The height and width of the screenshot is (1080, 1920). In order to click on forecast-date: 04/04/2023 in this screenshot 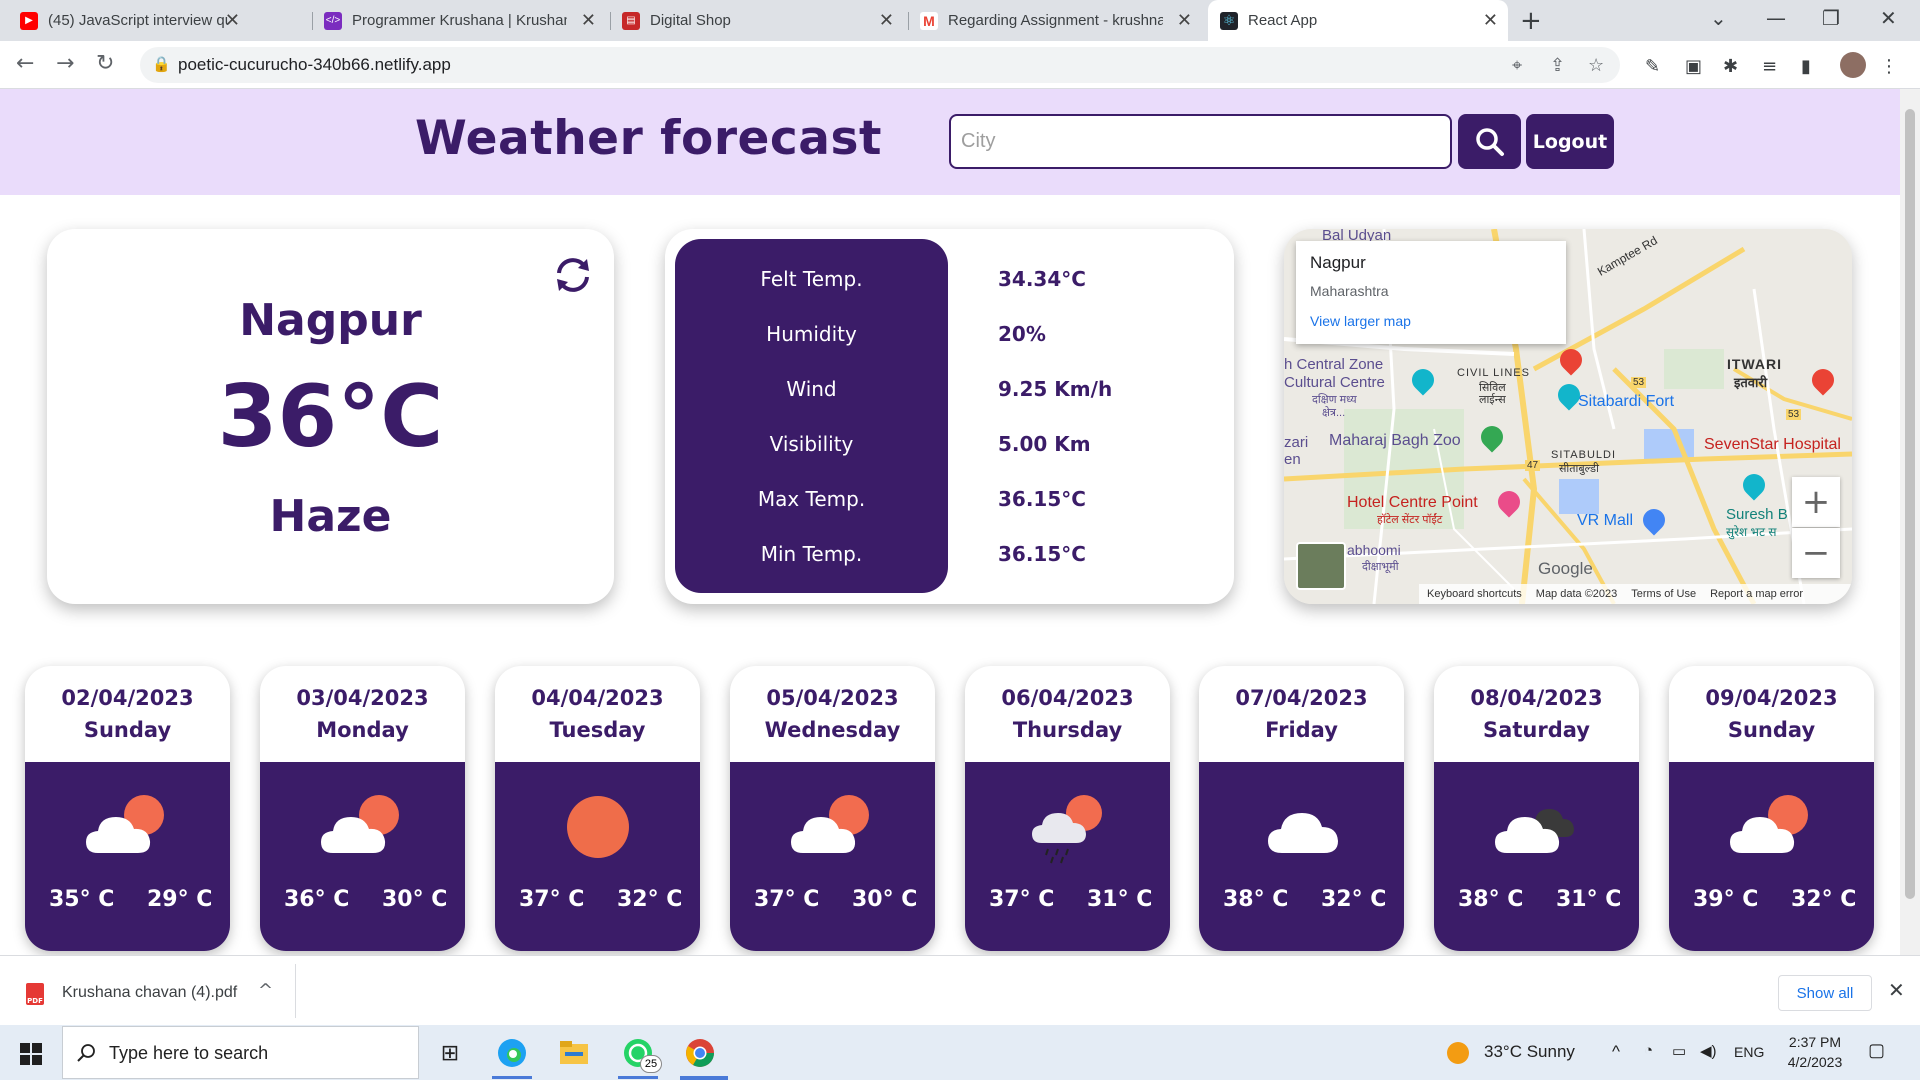, I will do `click(597, 698)`.